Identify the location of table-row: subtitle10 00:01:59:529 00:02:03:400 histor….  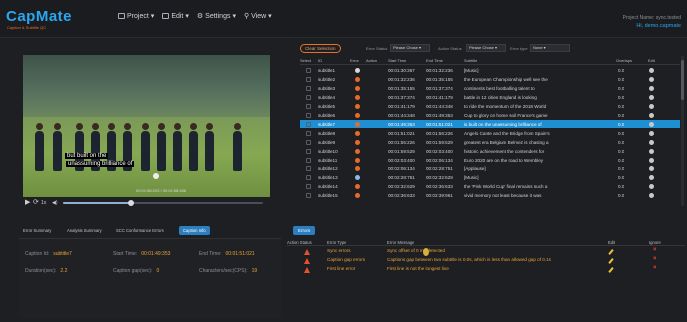
(490, 151).